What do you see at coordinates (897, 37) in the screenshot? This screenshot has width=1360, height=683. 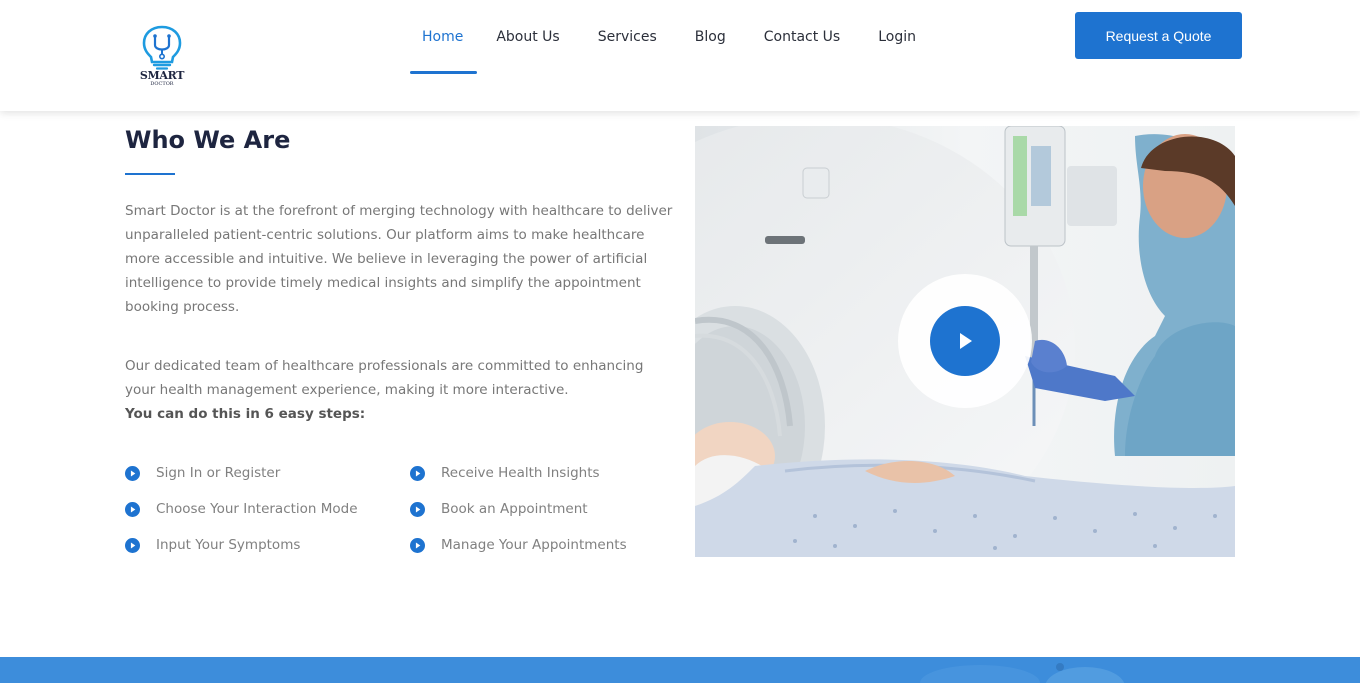 I see `nav-login: Login` at bounding box center [897, 37].